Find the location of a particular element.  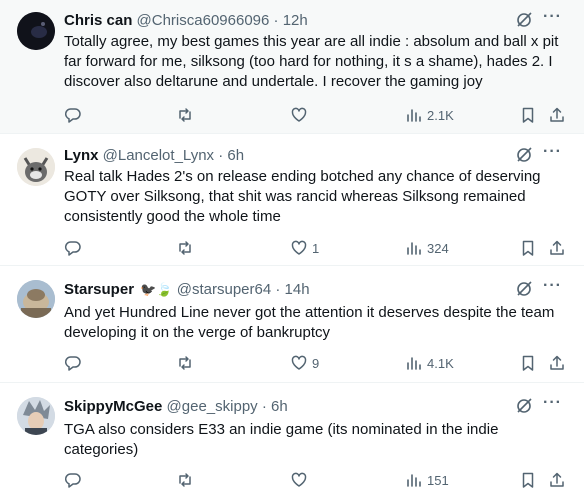

name-emoji: 🐦‍⬛🍃 is located at coordinates (156, 289).